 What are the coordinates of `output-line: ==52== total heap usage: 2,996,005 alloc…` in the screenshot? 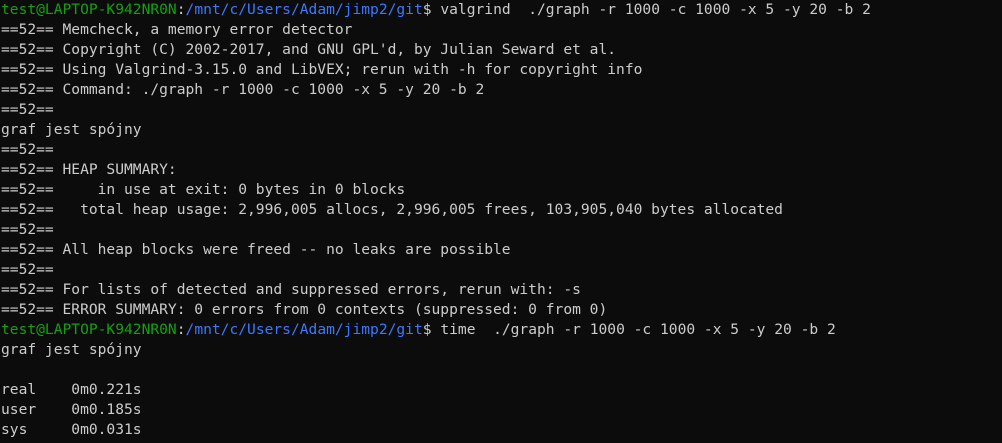 It's located at (392, 209).